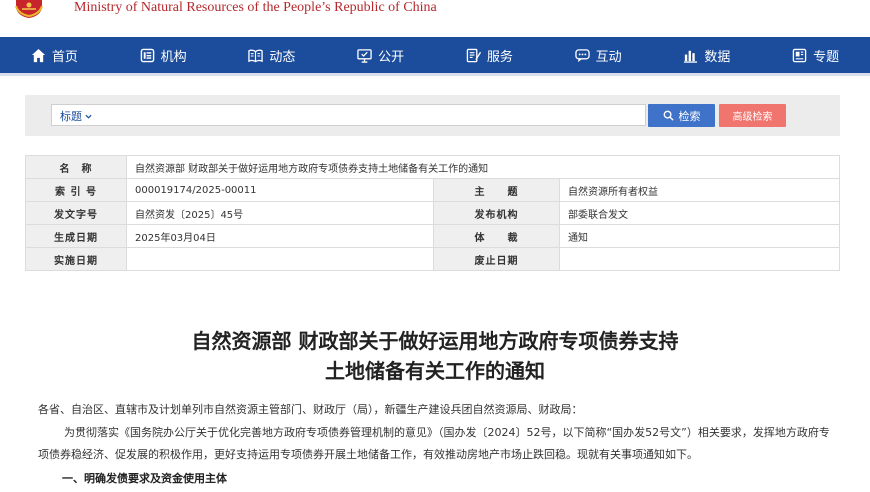 This screenshot has width=870, height=492. I want to click on monitor-icon, so click(364, 55).